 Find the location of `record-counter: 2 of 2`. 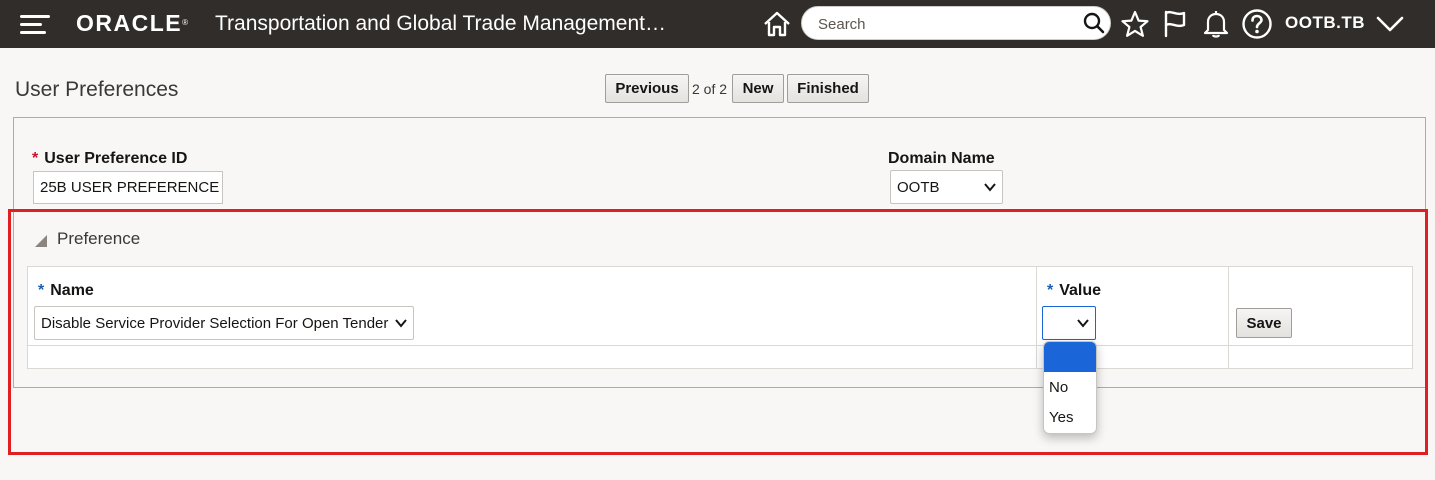

record-counter: 2 of 2 is located at coordinates (710, 89).